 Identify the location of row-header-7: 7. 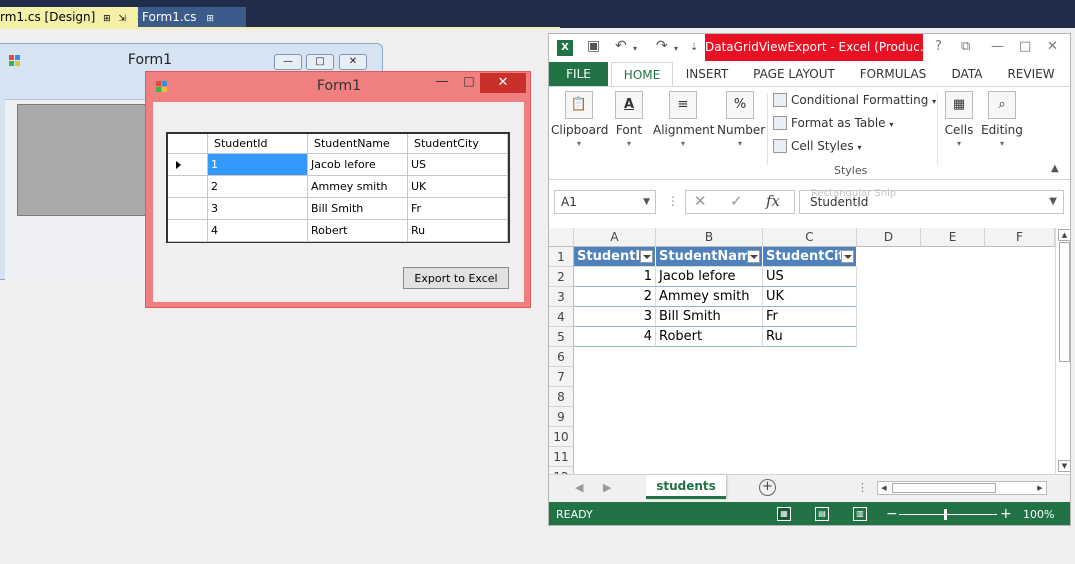
(561, 377).